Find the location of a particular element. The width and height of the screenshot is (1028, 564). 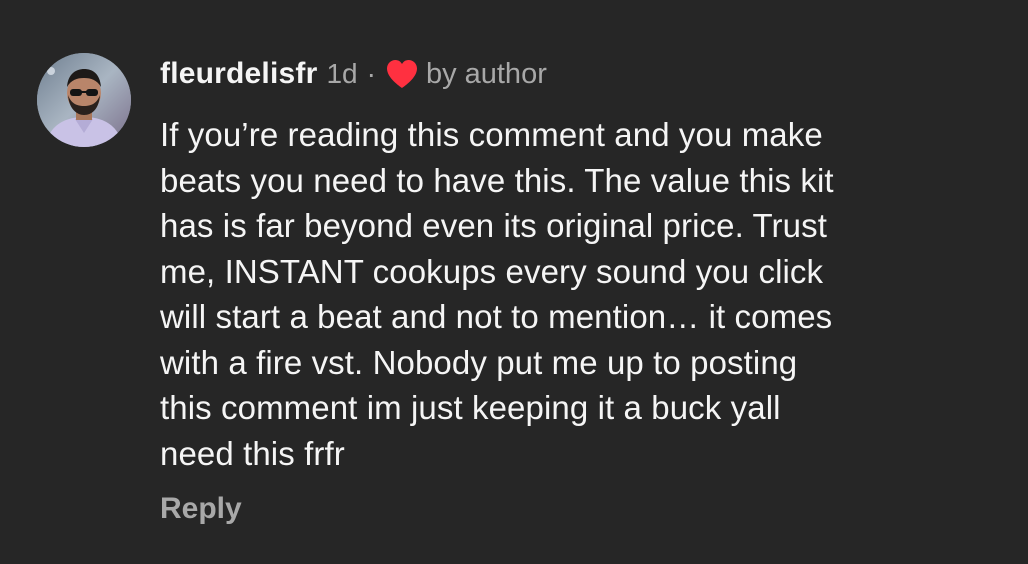

avatar is located at coordinates (84, 100).